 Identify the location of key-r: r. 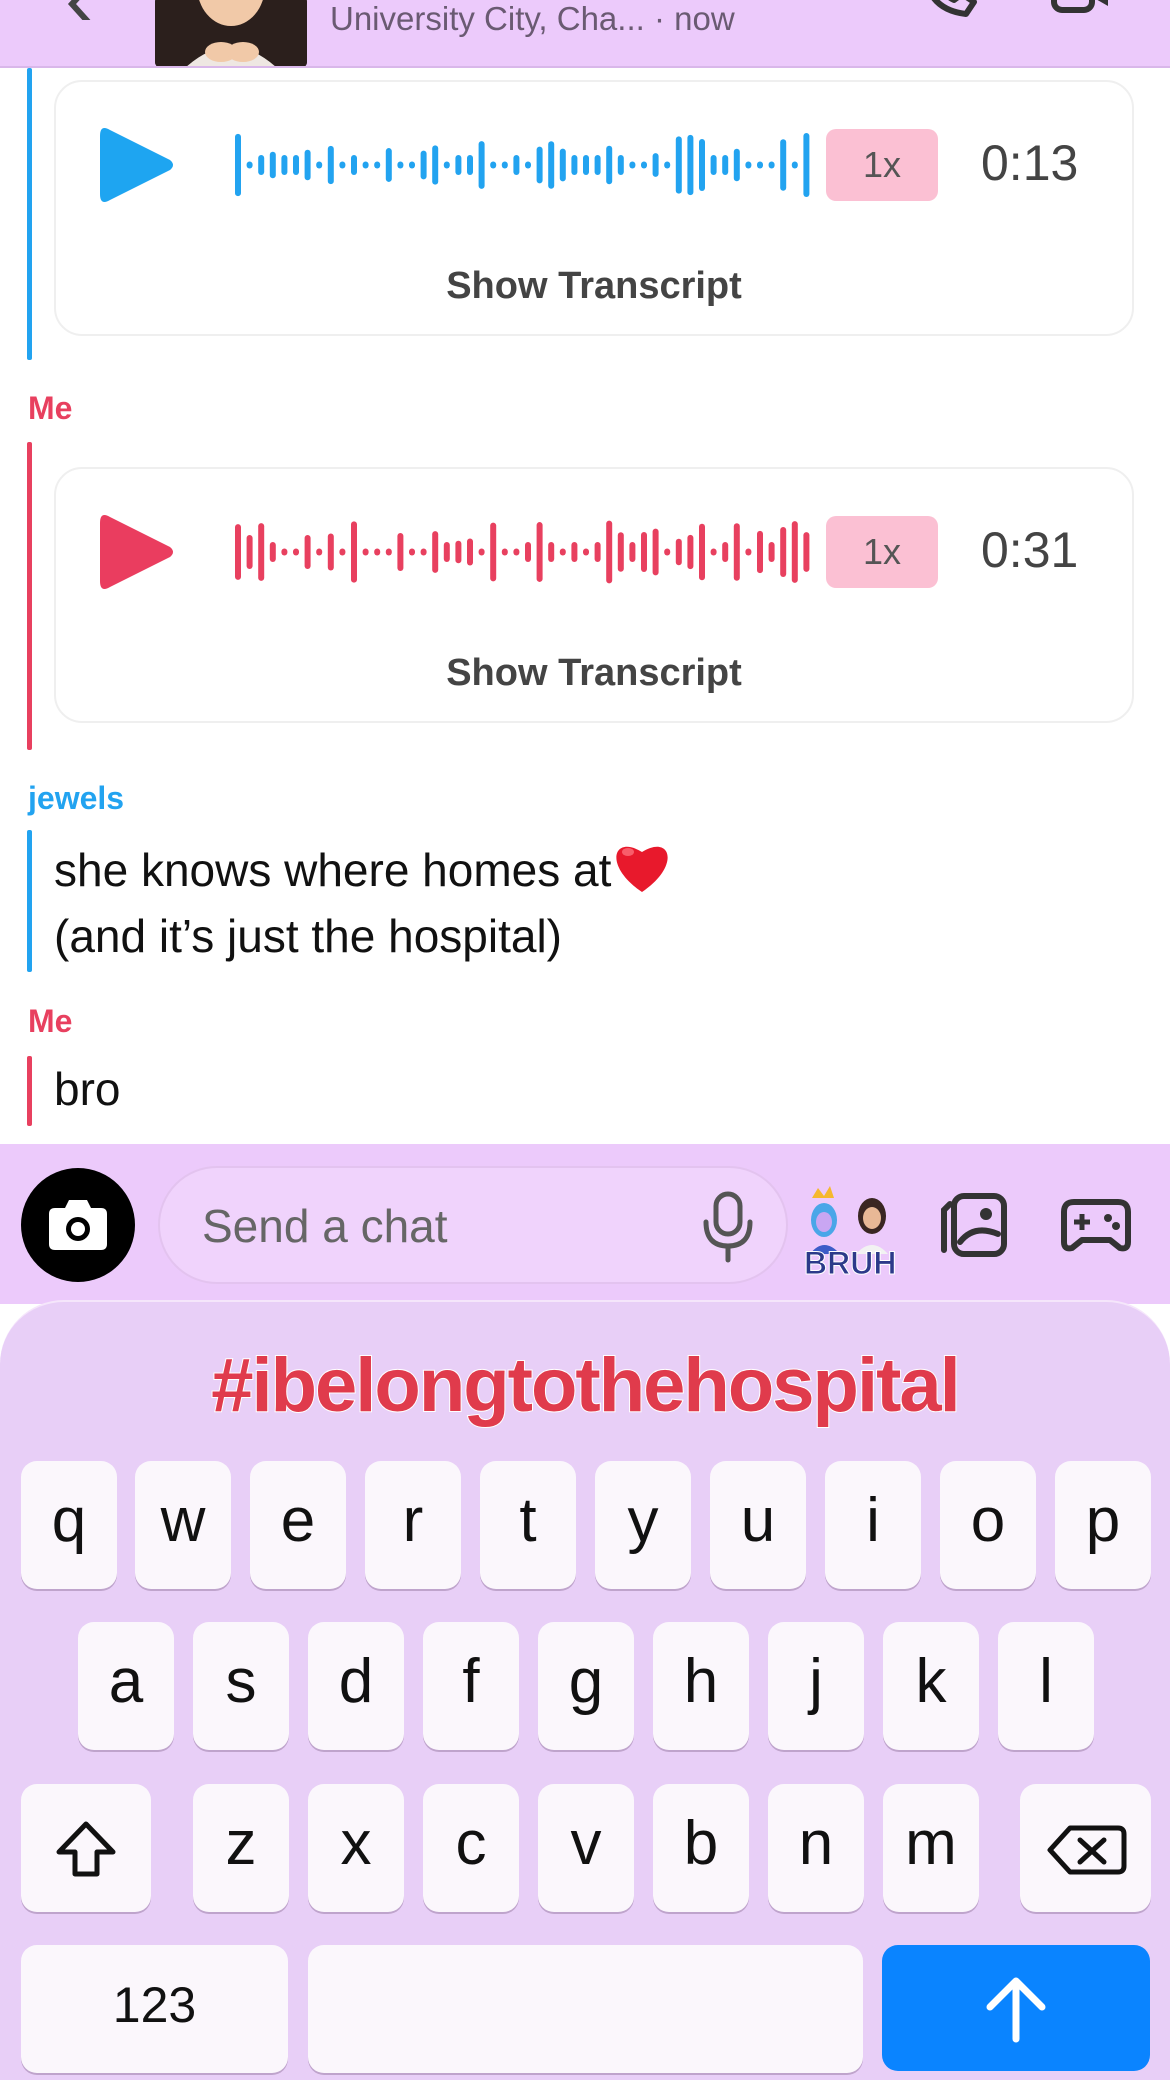
(413, 1525).